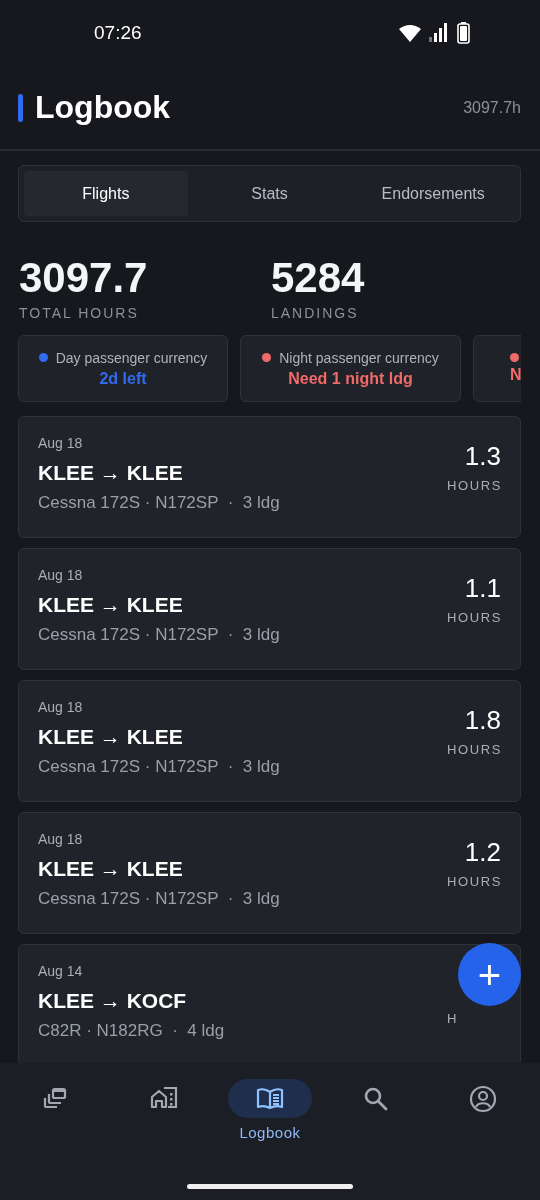 The width and height of the screenshot is (540, 1200). What do you see at coordinates (482, 720) in the screenshot?
I see `flight-hours: 1.8` at bounding box center [482, 720].